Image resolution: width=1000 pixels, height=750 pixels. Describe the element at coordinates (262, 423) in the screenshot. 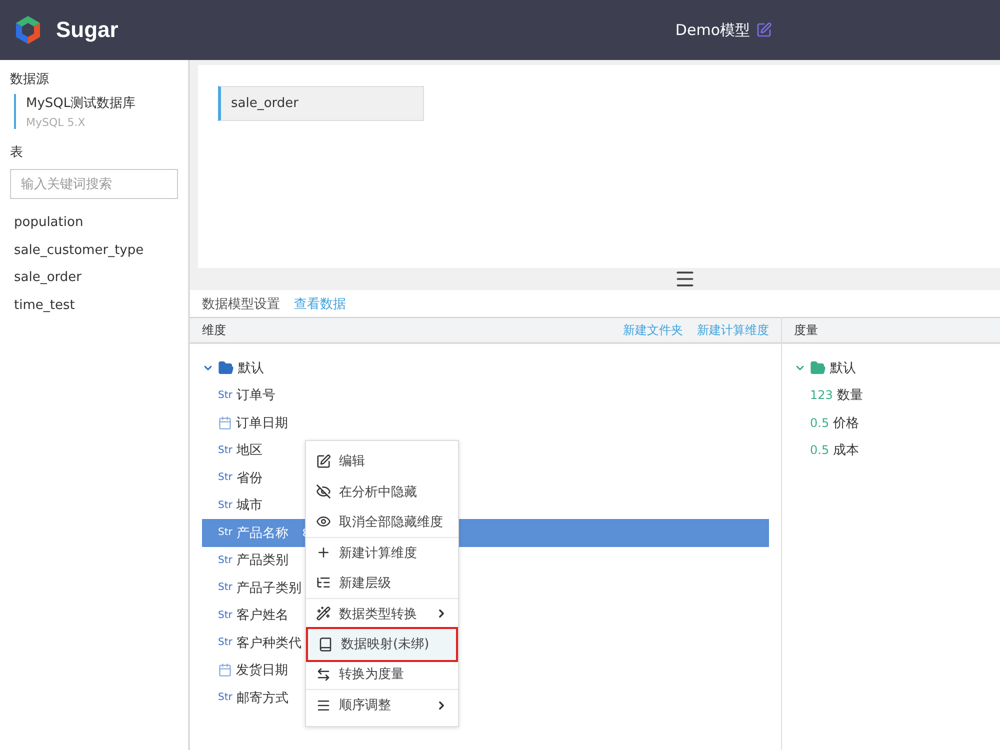

I see `field-name: 订单日期` at that location.